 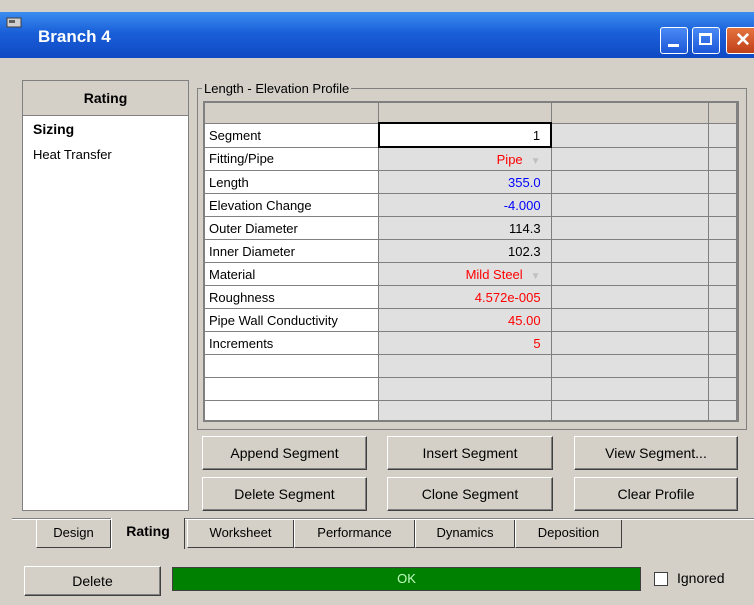 What do you see at coordinates (292, 205) in the screenshot?
I see `row-label: Elevation Change` at bounding box center [292, 205].